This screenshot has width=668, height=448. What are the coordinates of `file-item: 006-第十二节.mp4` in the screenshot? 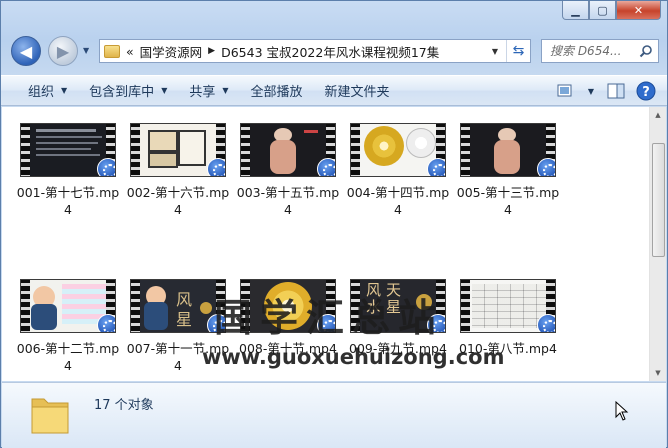 It's located at (68, 326).